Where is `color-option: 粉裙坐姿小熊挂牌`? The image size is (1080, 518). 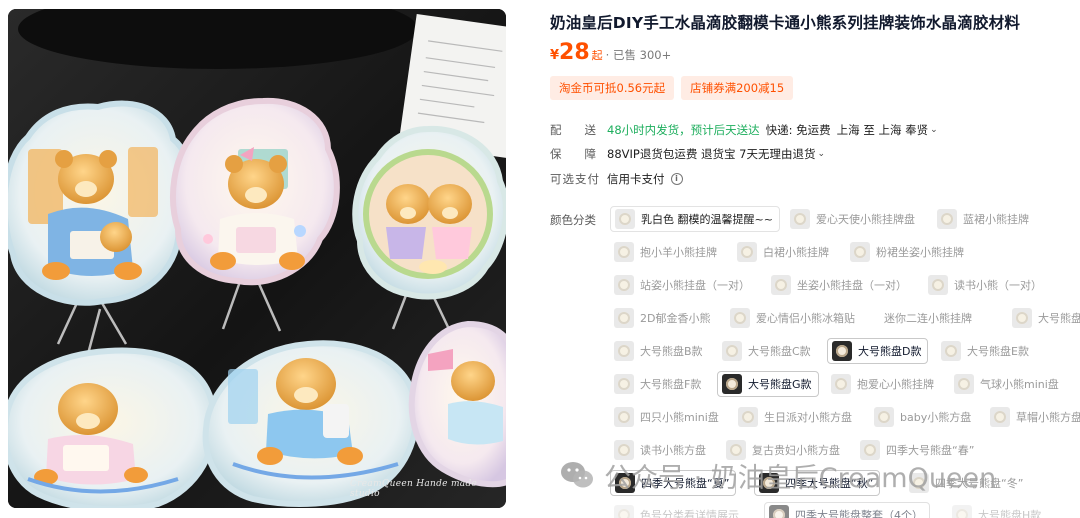
color-option: 粉裙坐姿小熊挂牌 is located at coordinates (908, 252).